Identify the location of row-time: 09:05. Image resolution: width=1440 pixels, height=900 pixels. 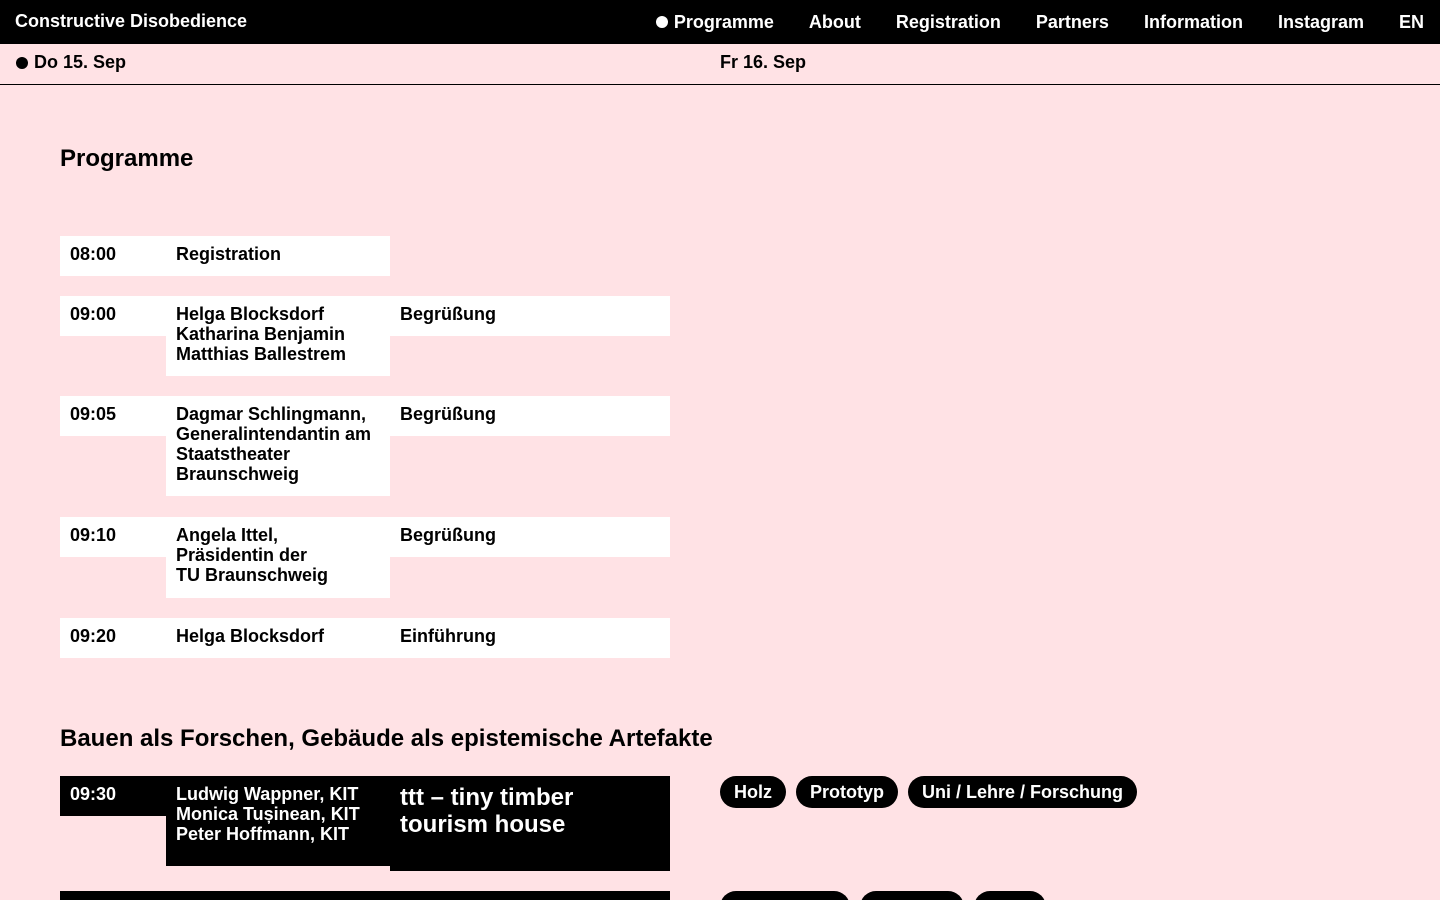
(113, 416).